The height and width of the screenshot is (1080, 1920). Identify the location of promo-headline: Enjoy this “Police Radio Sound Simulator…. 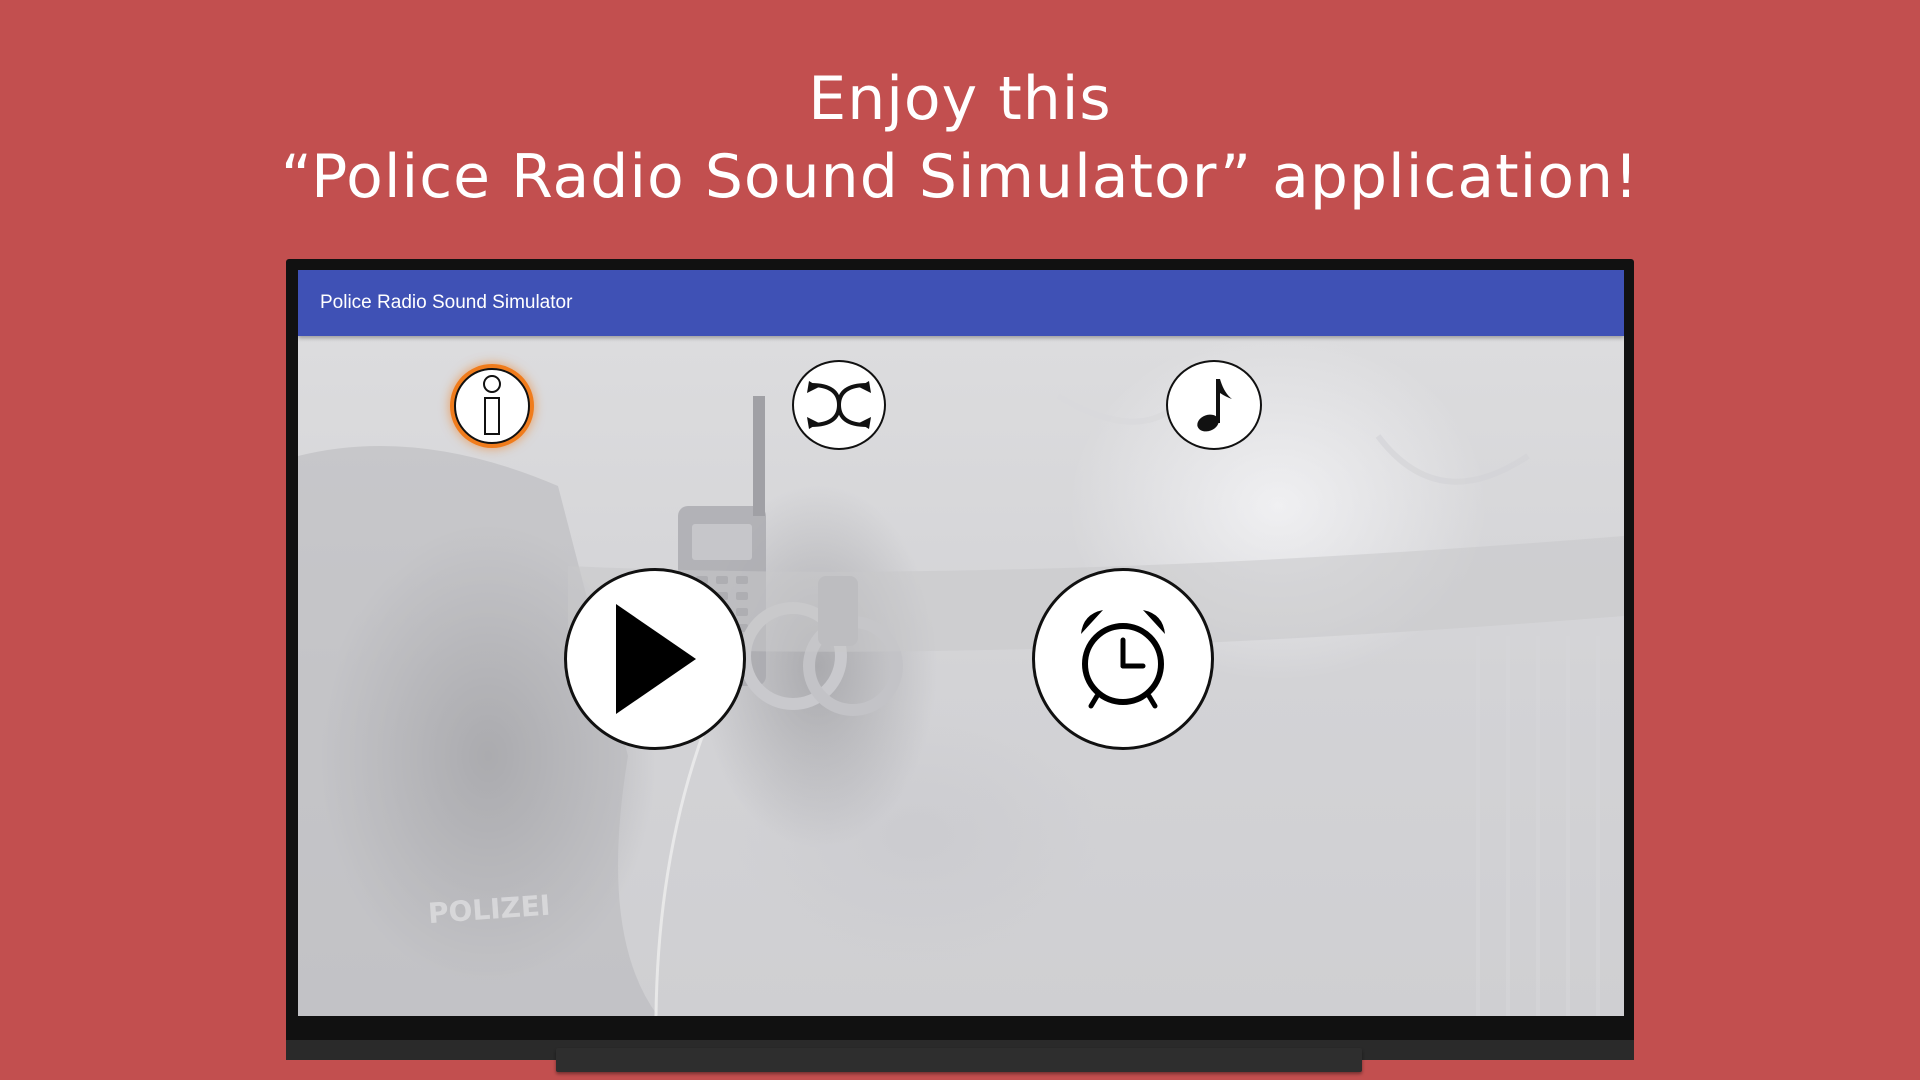
(960, 138).